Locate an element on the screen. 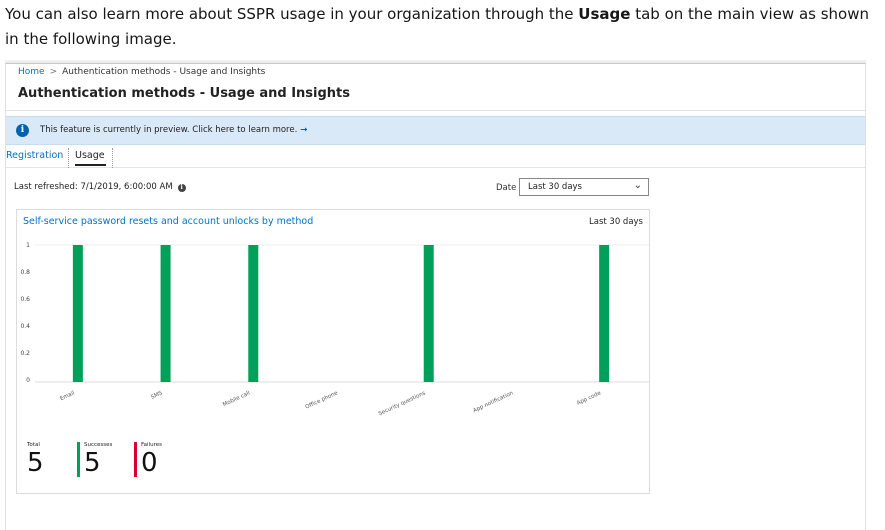  successes-color-bar is located at coordinates (78, 459).